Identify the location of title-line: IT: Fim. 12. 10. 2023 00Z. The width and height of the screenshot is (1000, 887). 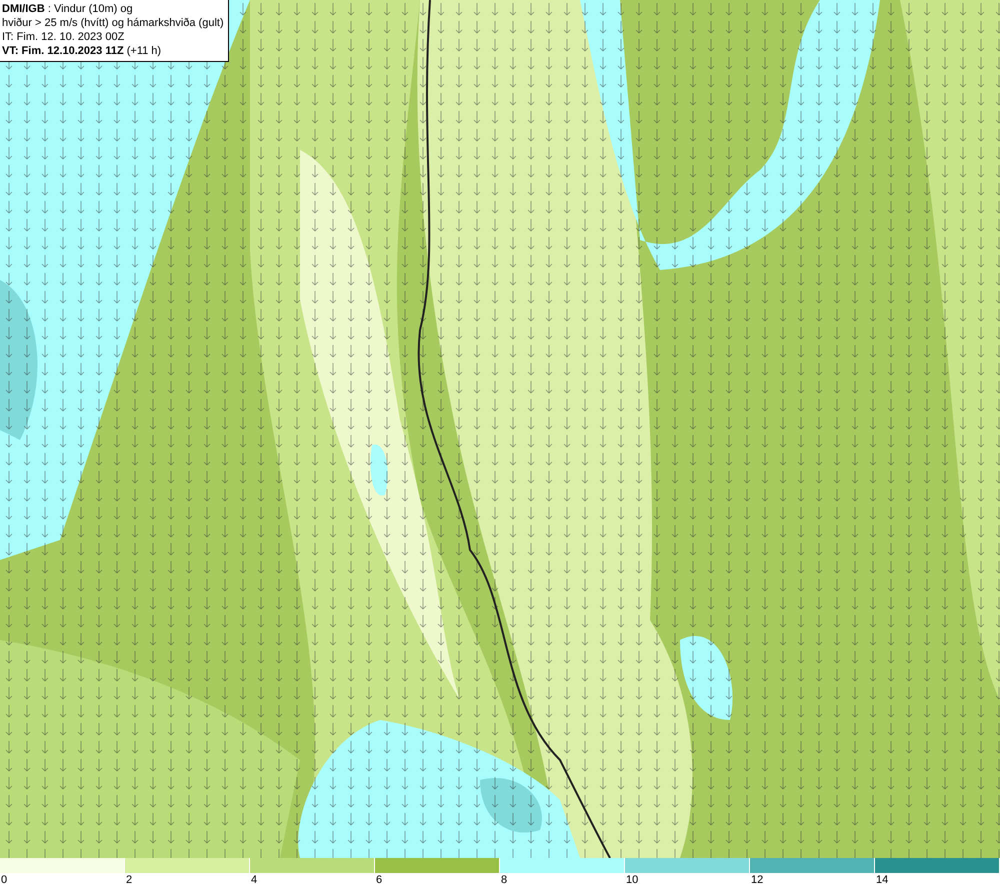
(64, 37).